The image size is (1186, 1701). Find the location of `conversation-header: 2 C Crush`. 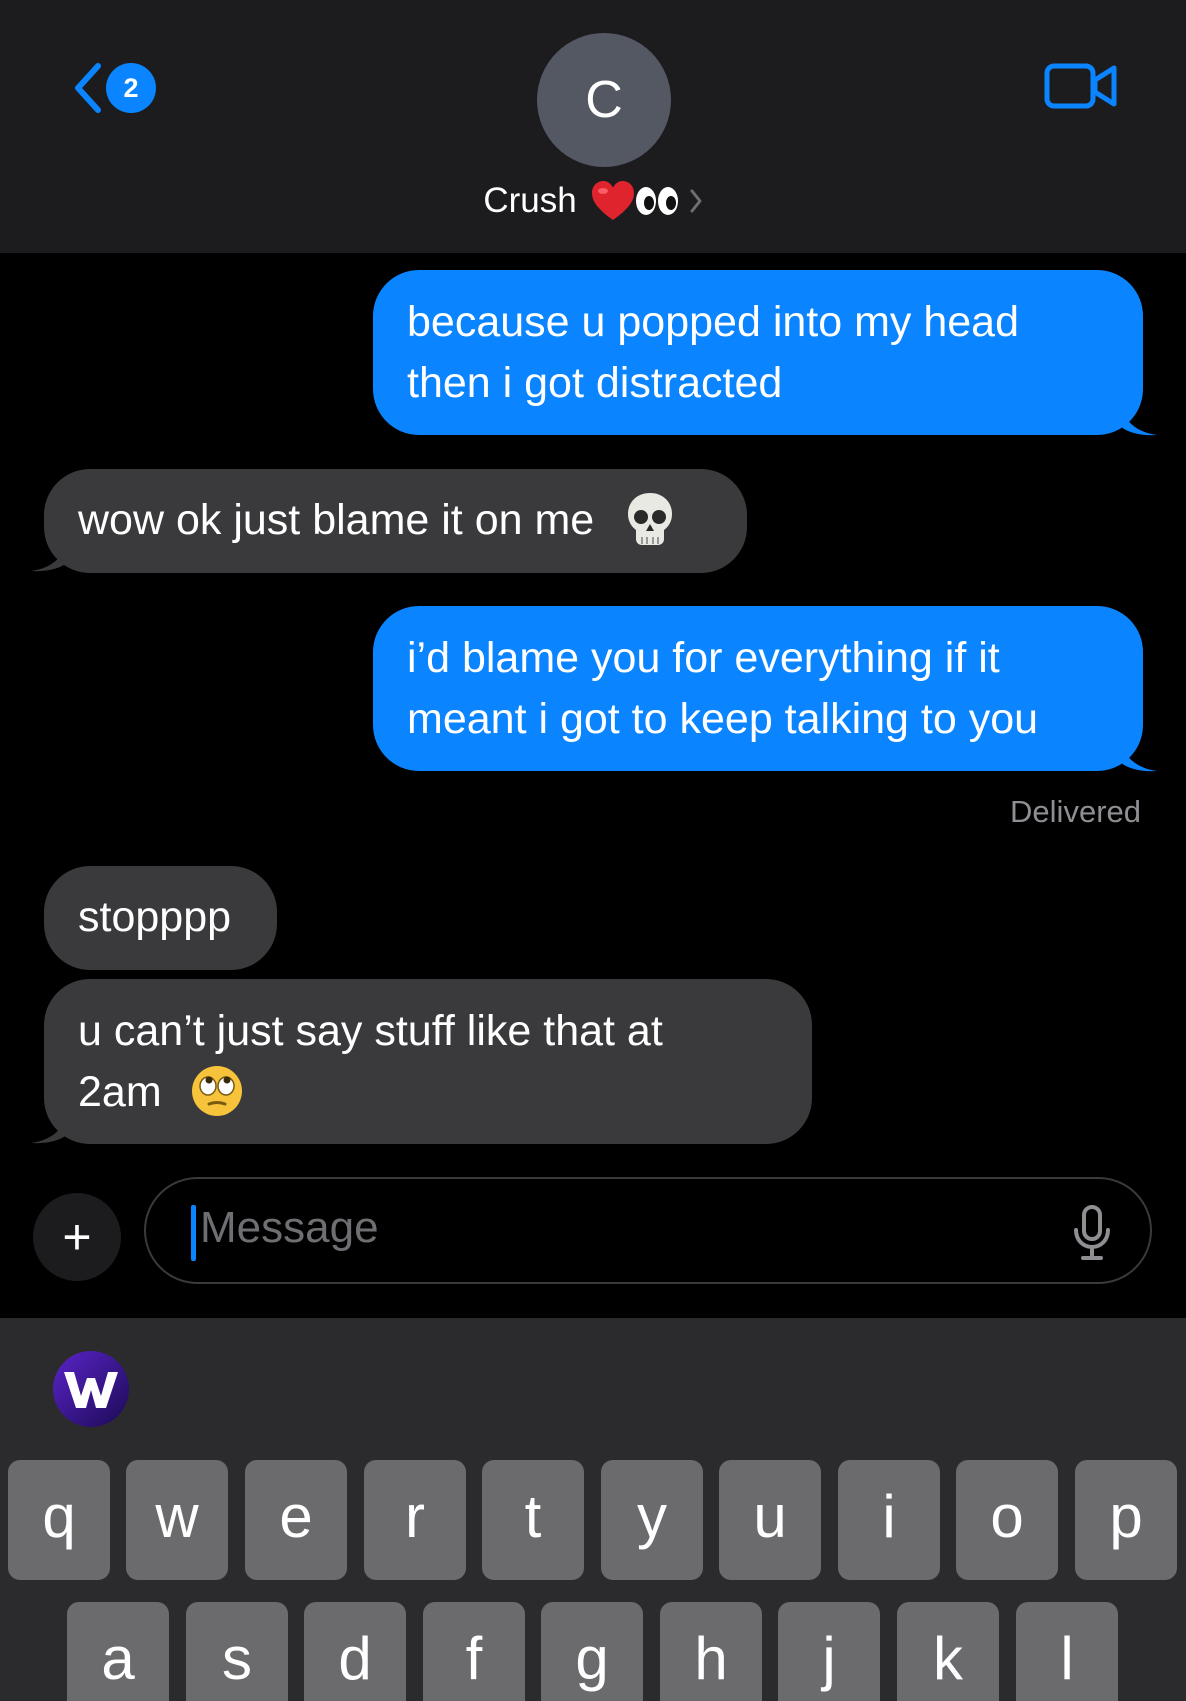

conversation-header: 2 C Crush is located at coordinates (593, 126).